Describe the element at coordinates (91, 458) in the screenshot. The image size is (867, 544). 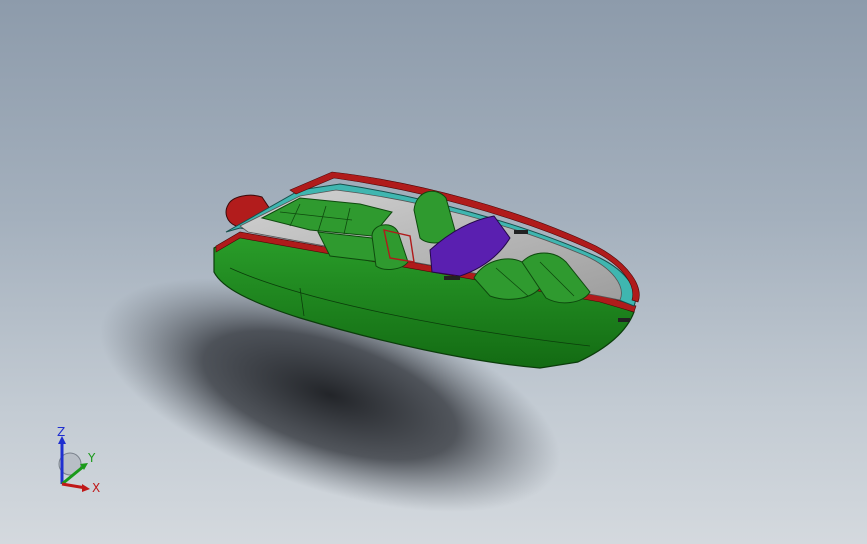
I see `y-axis-label: Y` at that location.